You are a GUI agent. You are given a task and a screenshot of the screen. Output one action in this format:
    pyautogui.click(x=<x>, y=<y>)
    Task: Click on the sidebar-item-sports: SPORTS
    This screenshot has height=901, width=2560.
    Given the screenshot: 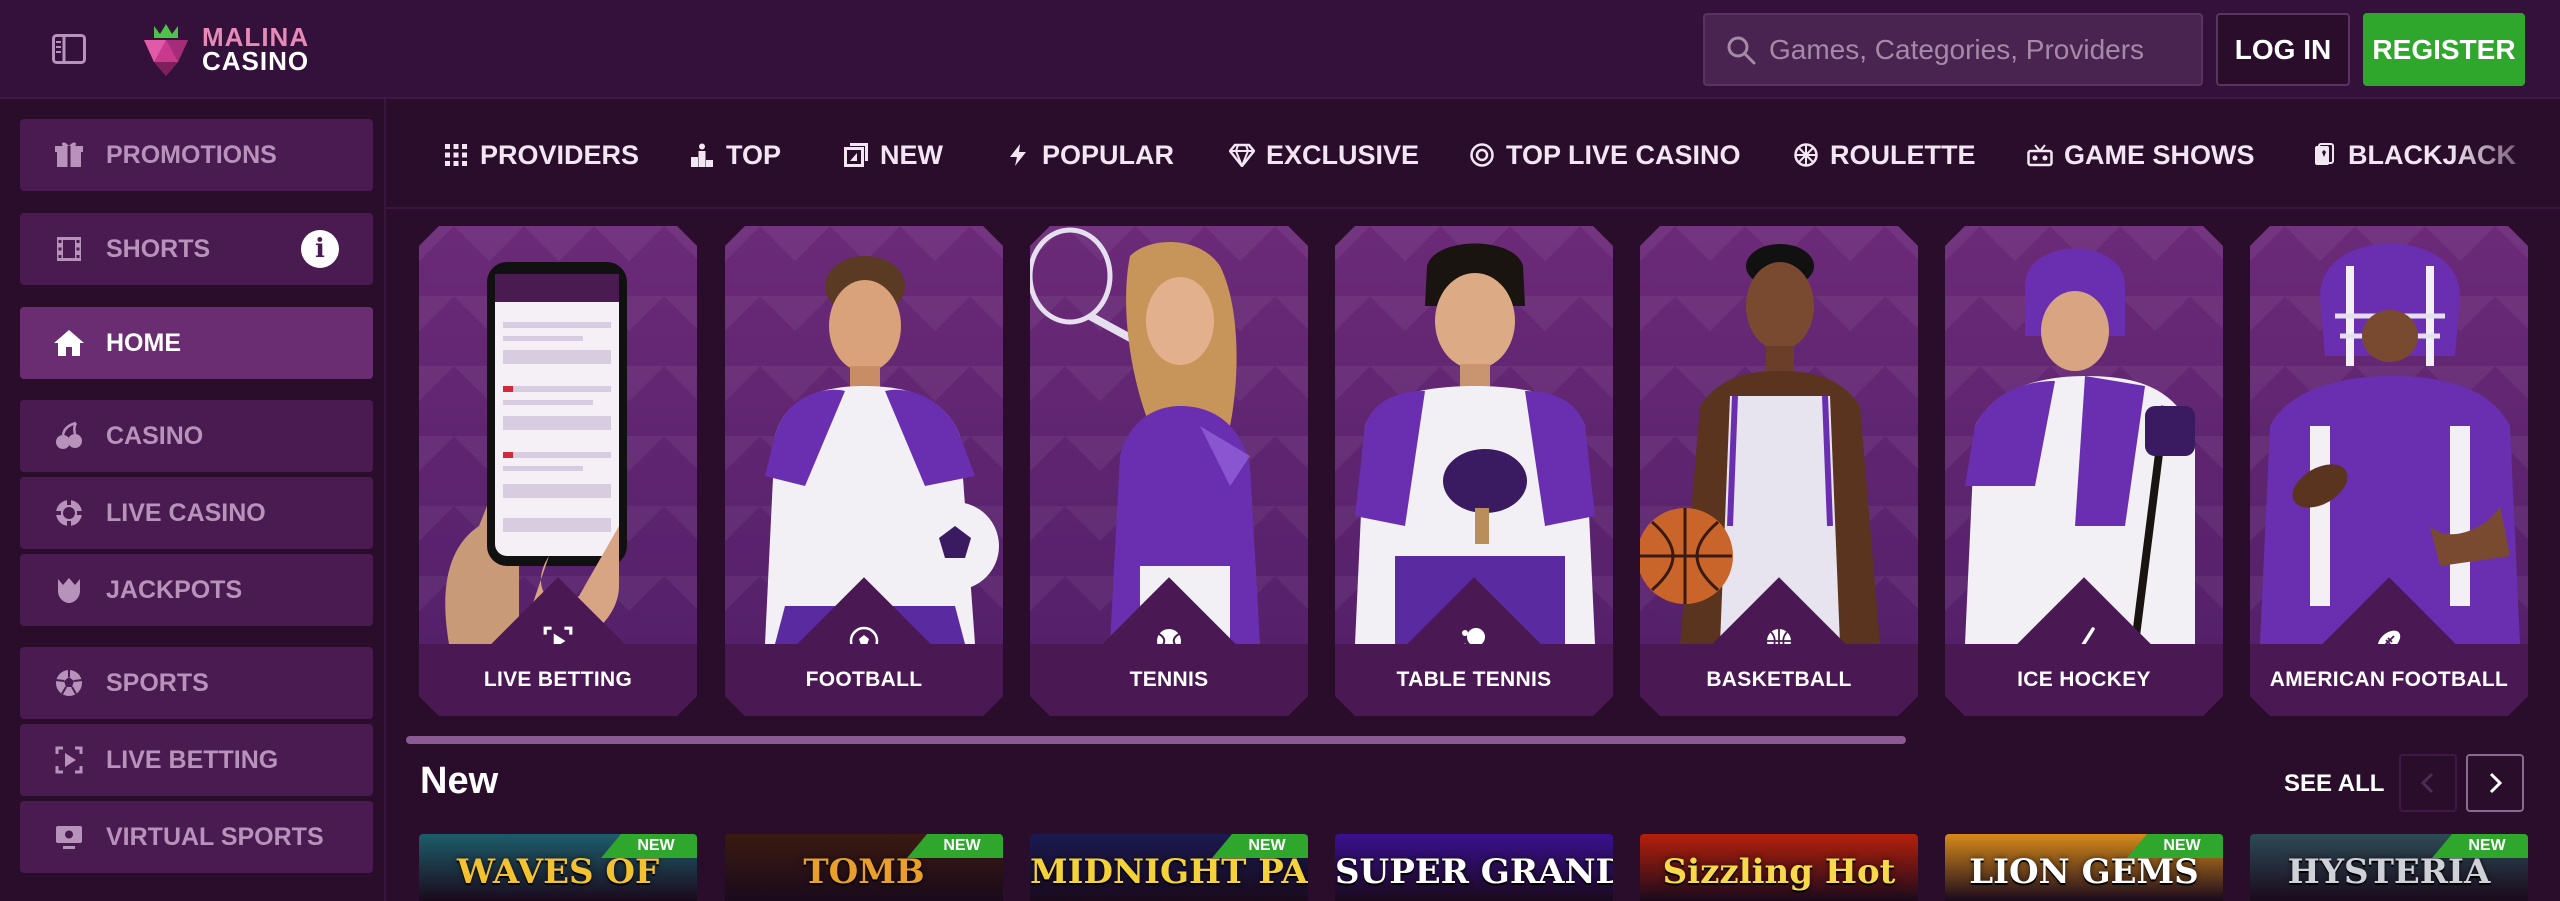 What is the action you would take?
    pyautogui.click(x=196, y=683)
    